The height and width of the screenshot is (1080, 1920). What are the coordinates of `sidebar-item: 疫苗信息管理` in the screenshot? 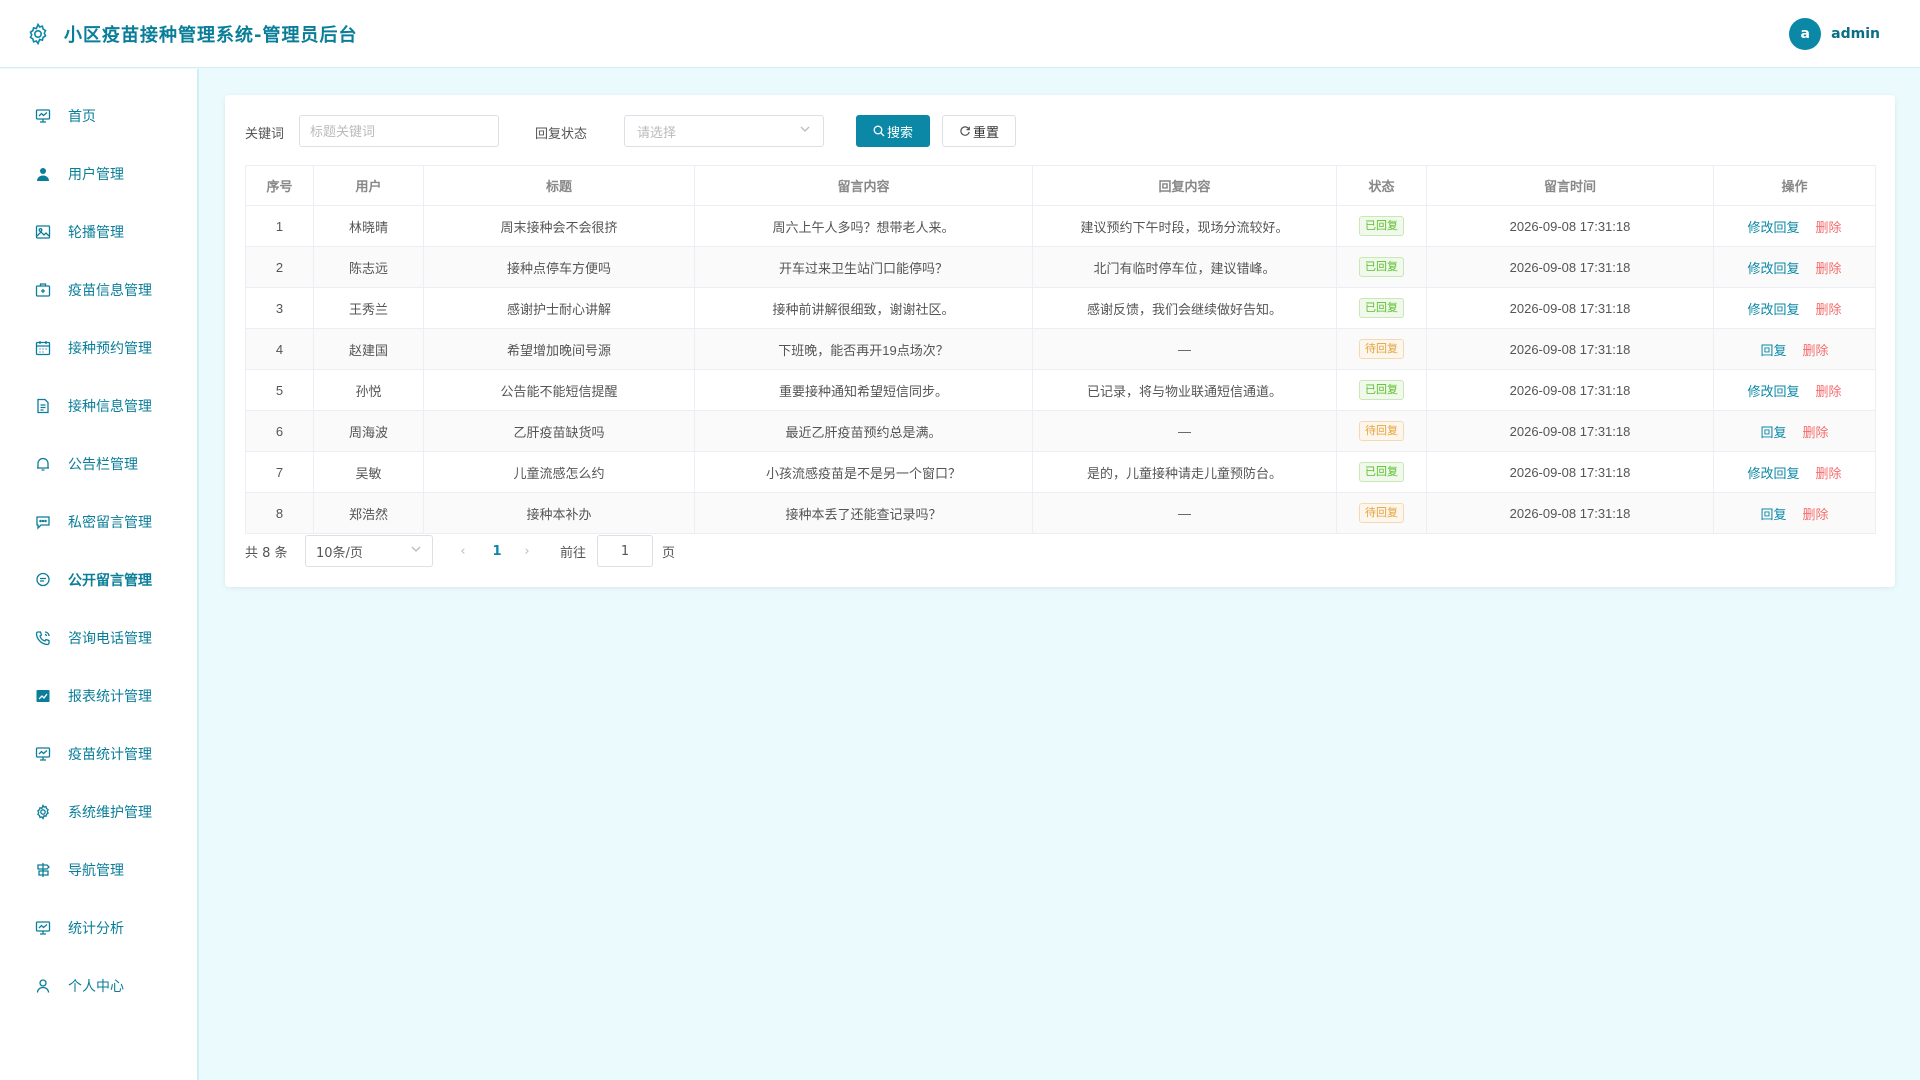 It's located at (98, 290).